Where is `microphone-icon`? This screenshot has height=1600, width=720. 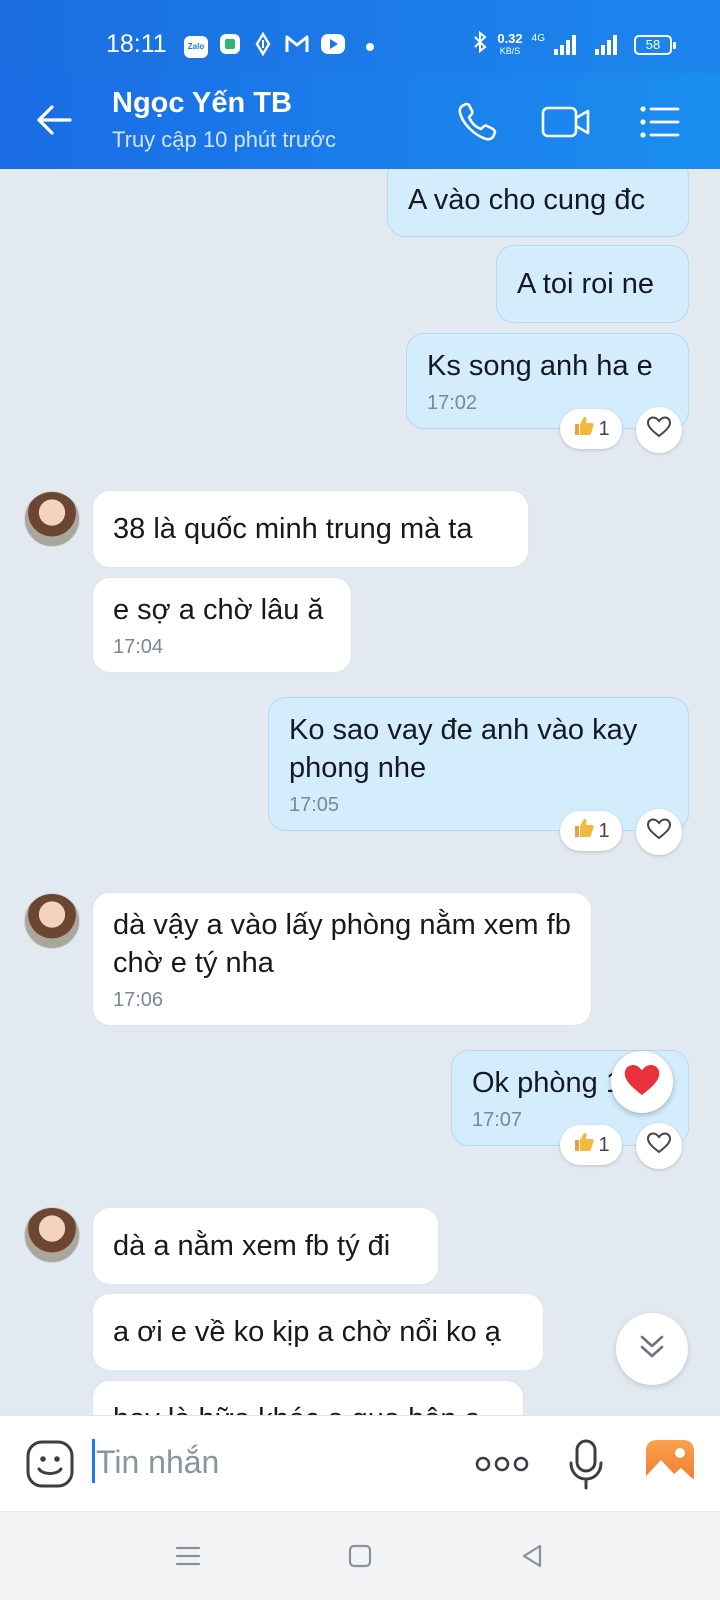 microphone-icon is located at coordinates (586, 1467).